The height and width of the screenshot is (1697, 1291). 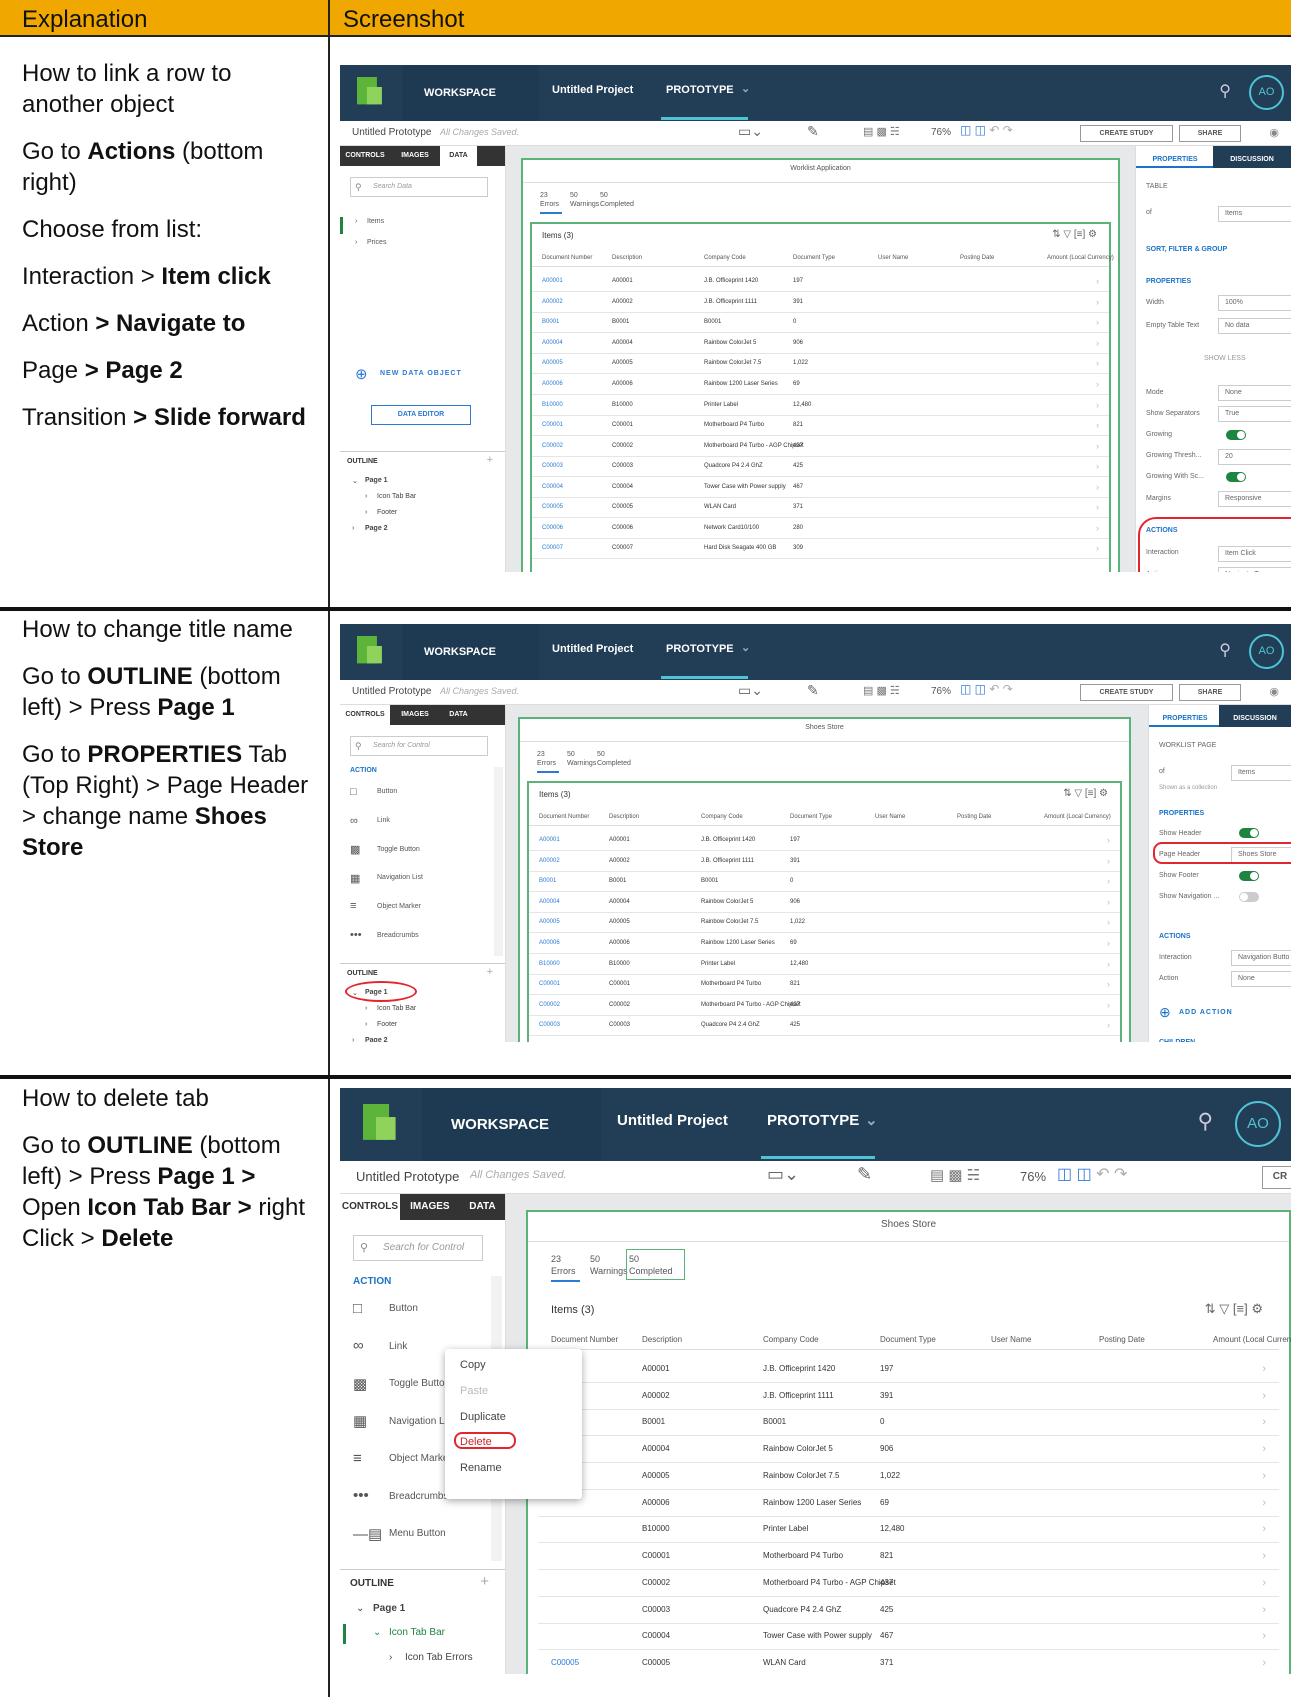 I want to click on column-header: Document Number, so click(x=584, y=1339).